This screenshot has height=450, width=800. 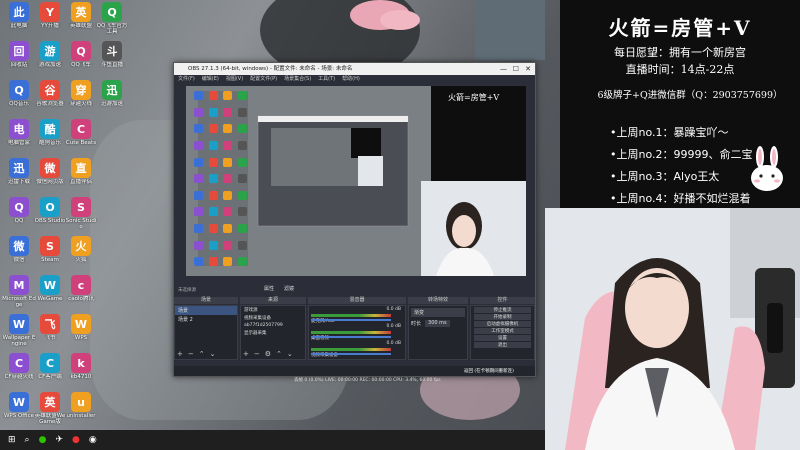 What do you see at coordinates (273, 318) in the screenshot?
I see `source-item: 视频采集设备` at bounding box center [273, 318].